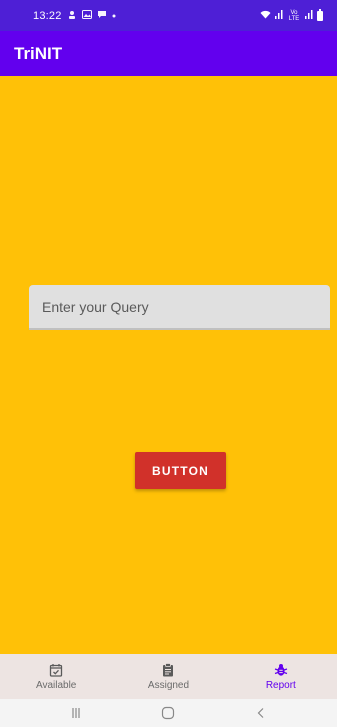 The image size is (337, 727). What do you see at coordinates (114, 15) in the screenshot?
I see `dot-icon` at bounding box center [114, 15].